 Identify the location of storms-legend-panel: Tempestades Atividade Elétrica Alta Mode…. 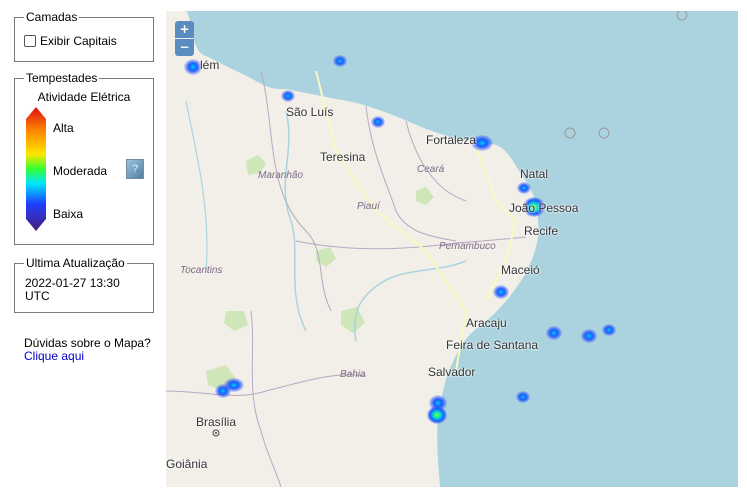
(84, 158).